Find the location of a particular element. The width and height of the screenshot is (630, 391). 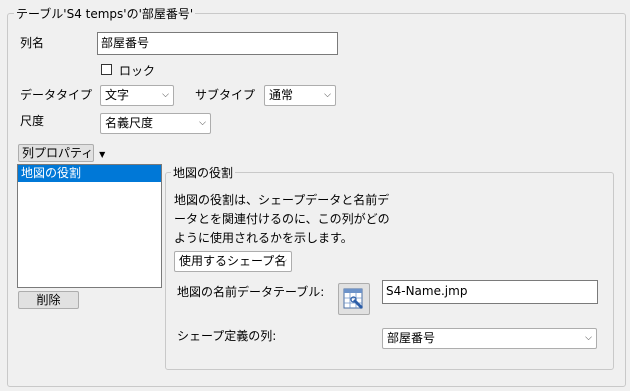

column-properties-button: 列プロパティ ▼ is located at coordinates (61, 153).